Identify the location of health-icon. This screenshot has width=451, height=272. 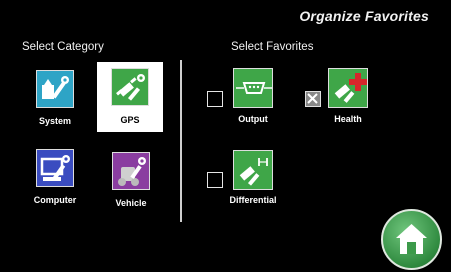
(348, 88).